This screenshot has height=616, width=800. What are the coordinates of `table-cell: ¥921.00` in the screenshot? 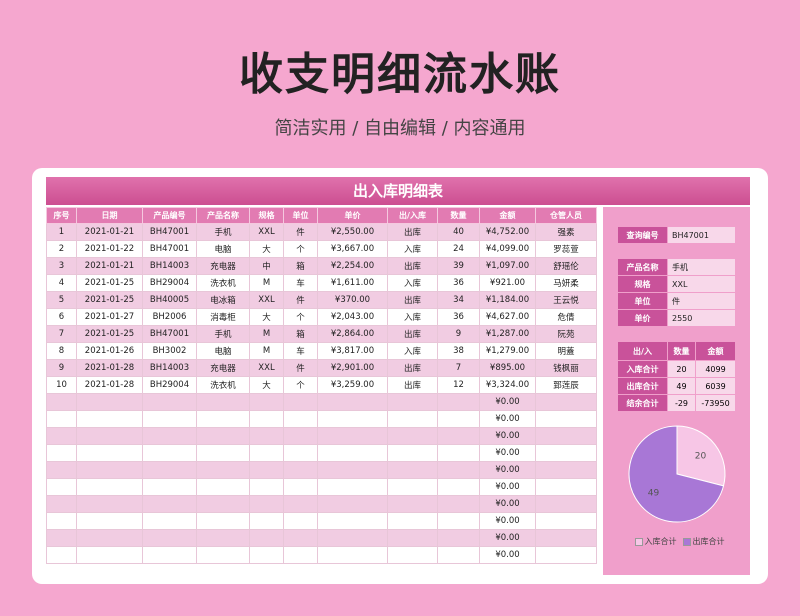 It's located at (507, 283).